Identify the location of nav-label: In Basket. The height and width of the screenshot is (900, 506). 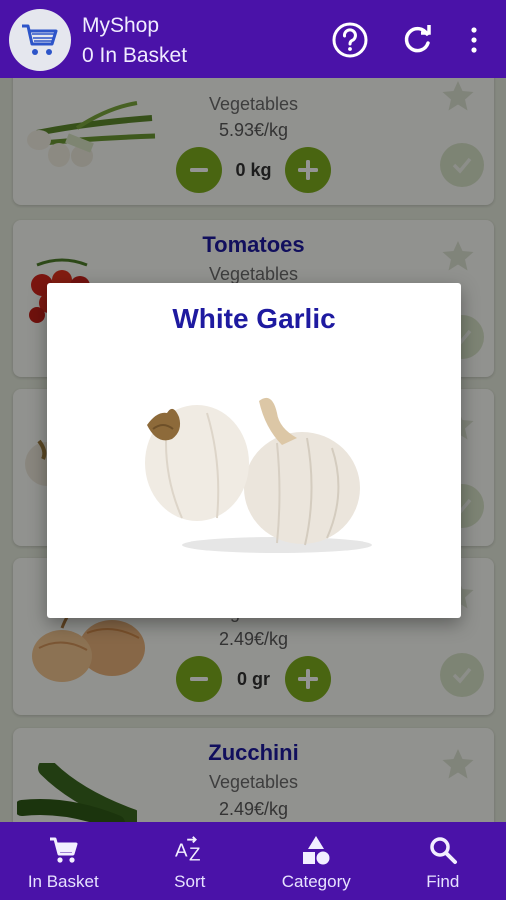
(63, 881).